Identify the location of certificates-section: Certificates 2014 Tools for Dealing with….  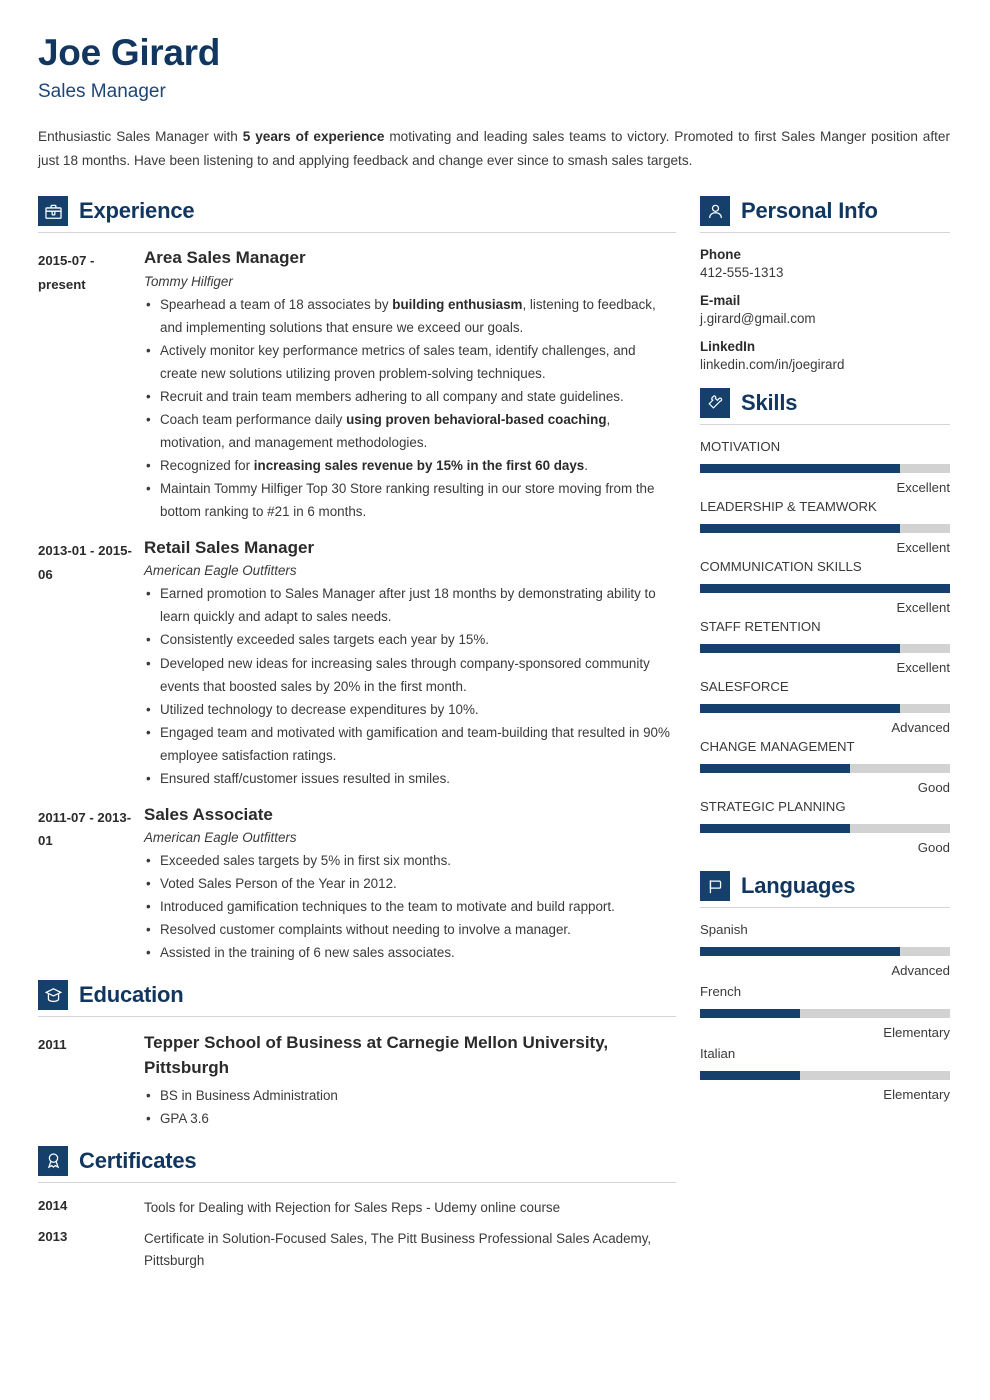
(357, 1208).